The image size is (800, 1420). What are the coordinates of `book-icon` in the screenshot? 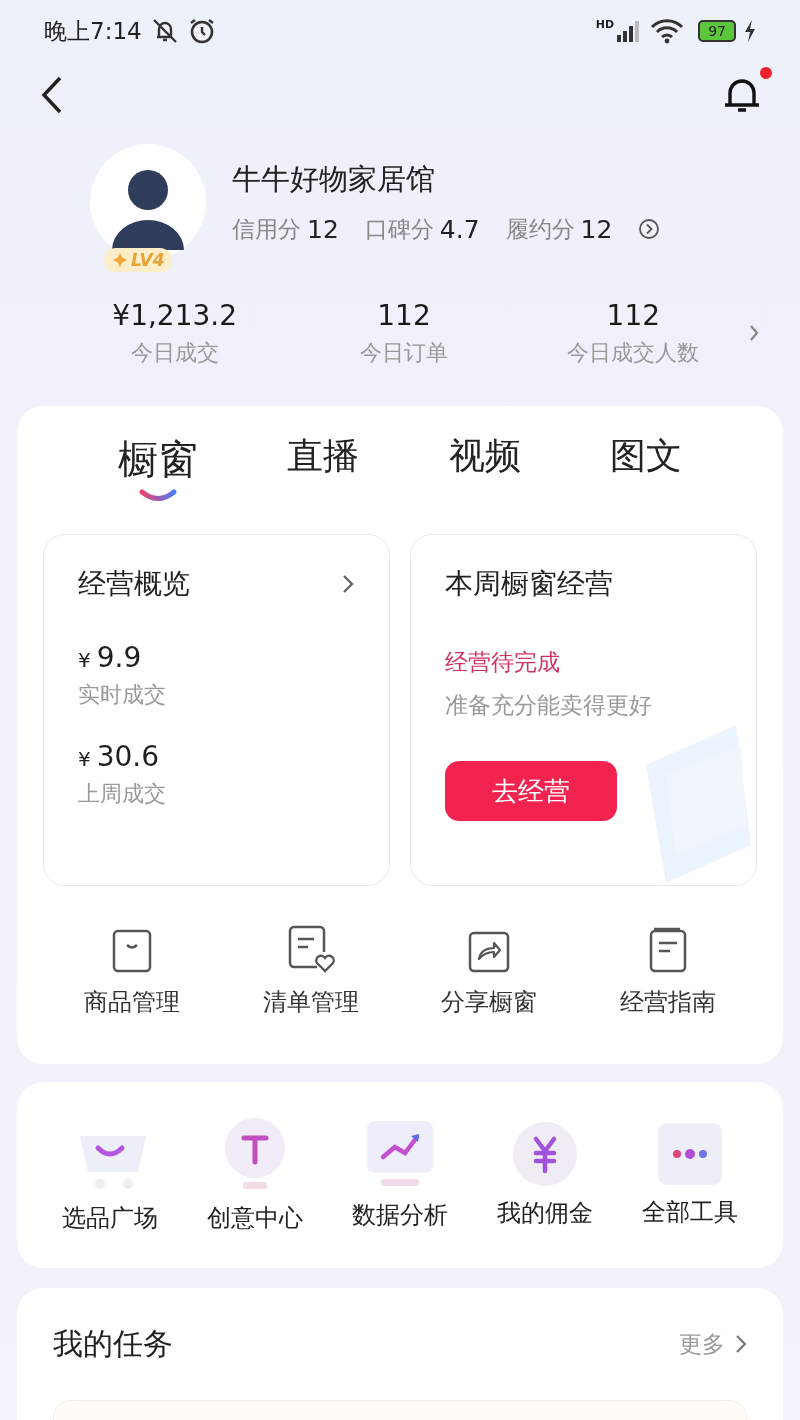 It's located at (667, 950).